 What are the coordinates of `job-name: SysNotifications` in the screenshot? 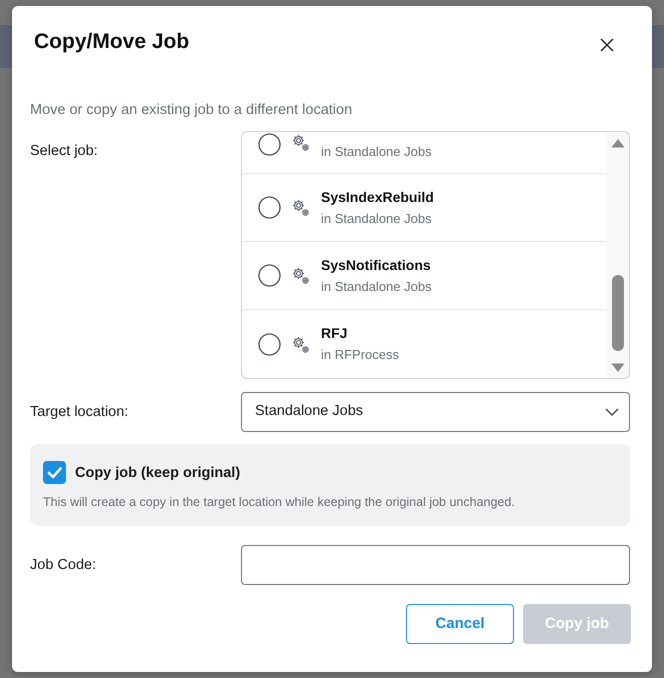 It's located at (376, 265).